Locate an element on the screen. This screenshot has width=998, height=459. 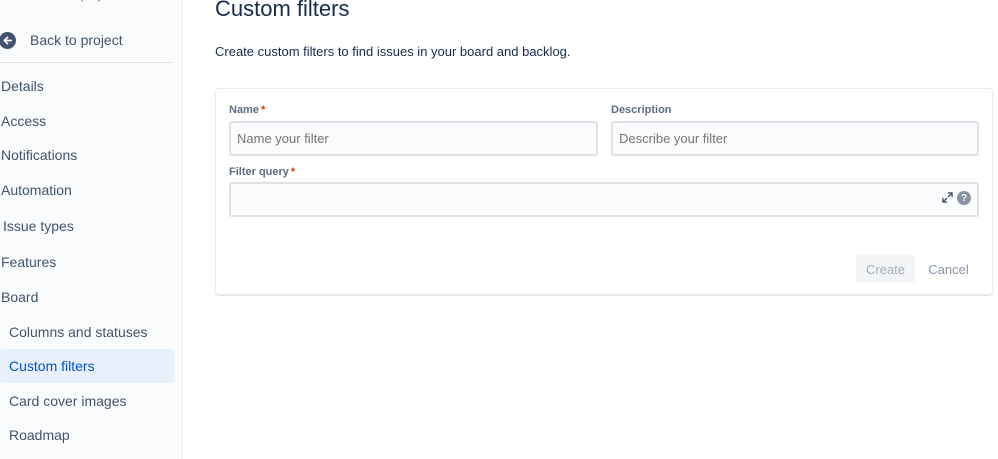
sidebar-item-notifications: Notifications is located at coordinates (87, 155).